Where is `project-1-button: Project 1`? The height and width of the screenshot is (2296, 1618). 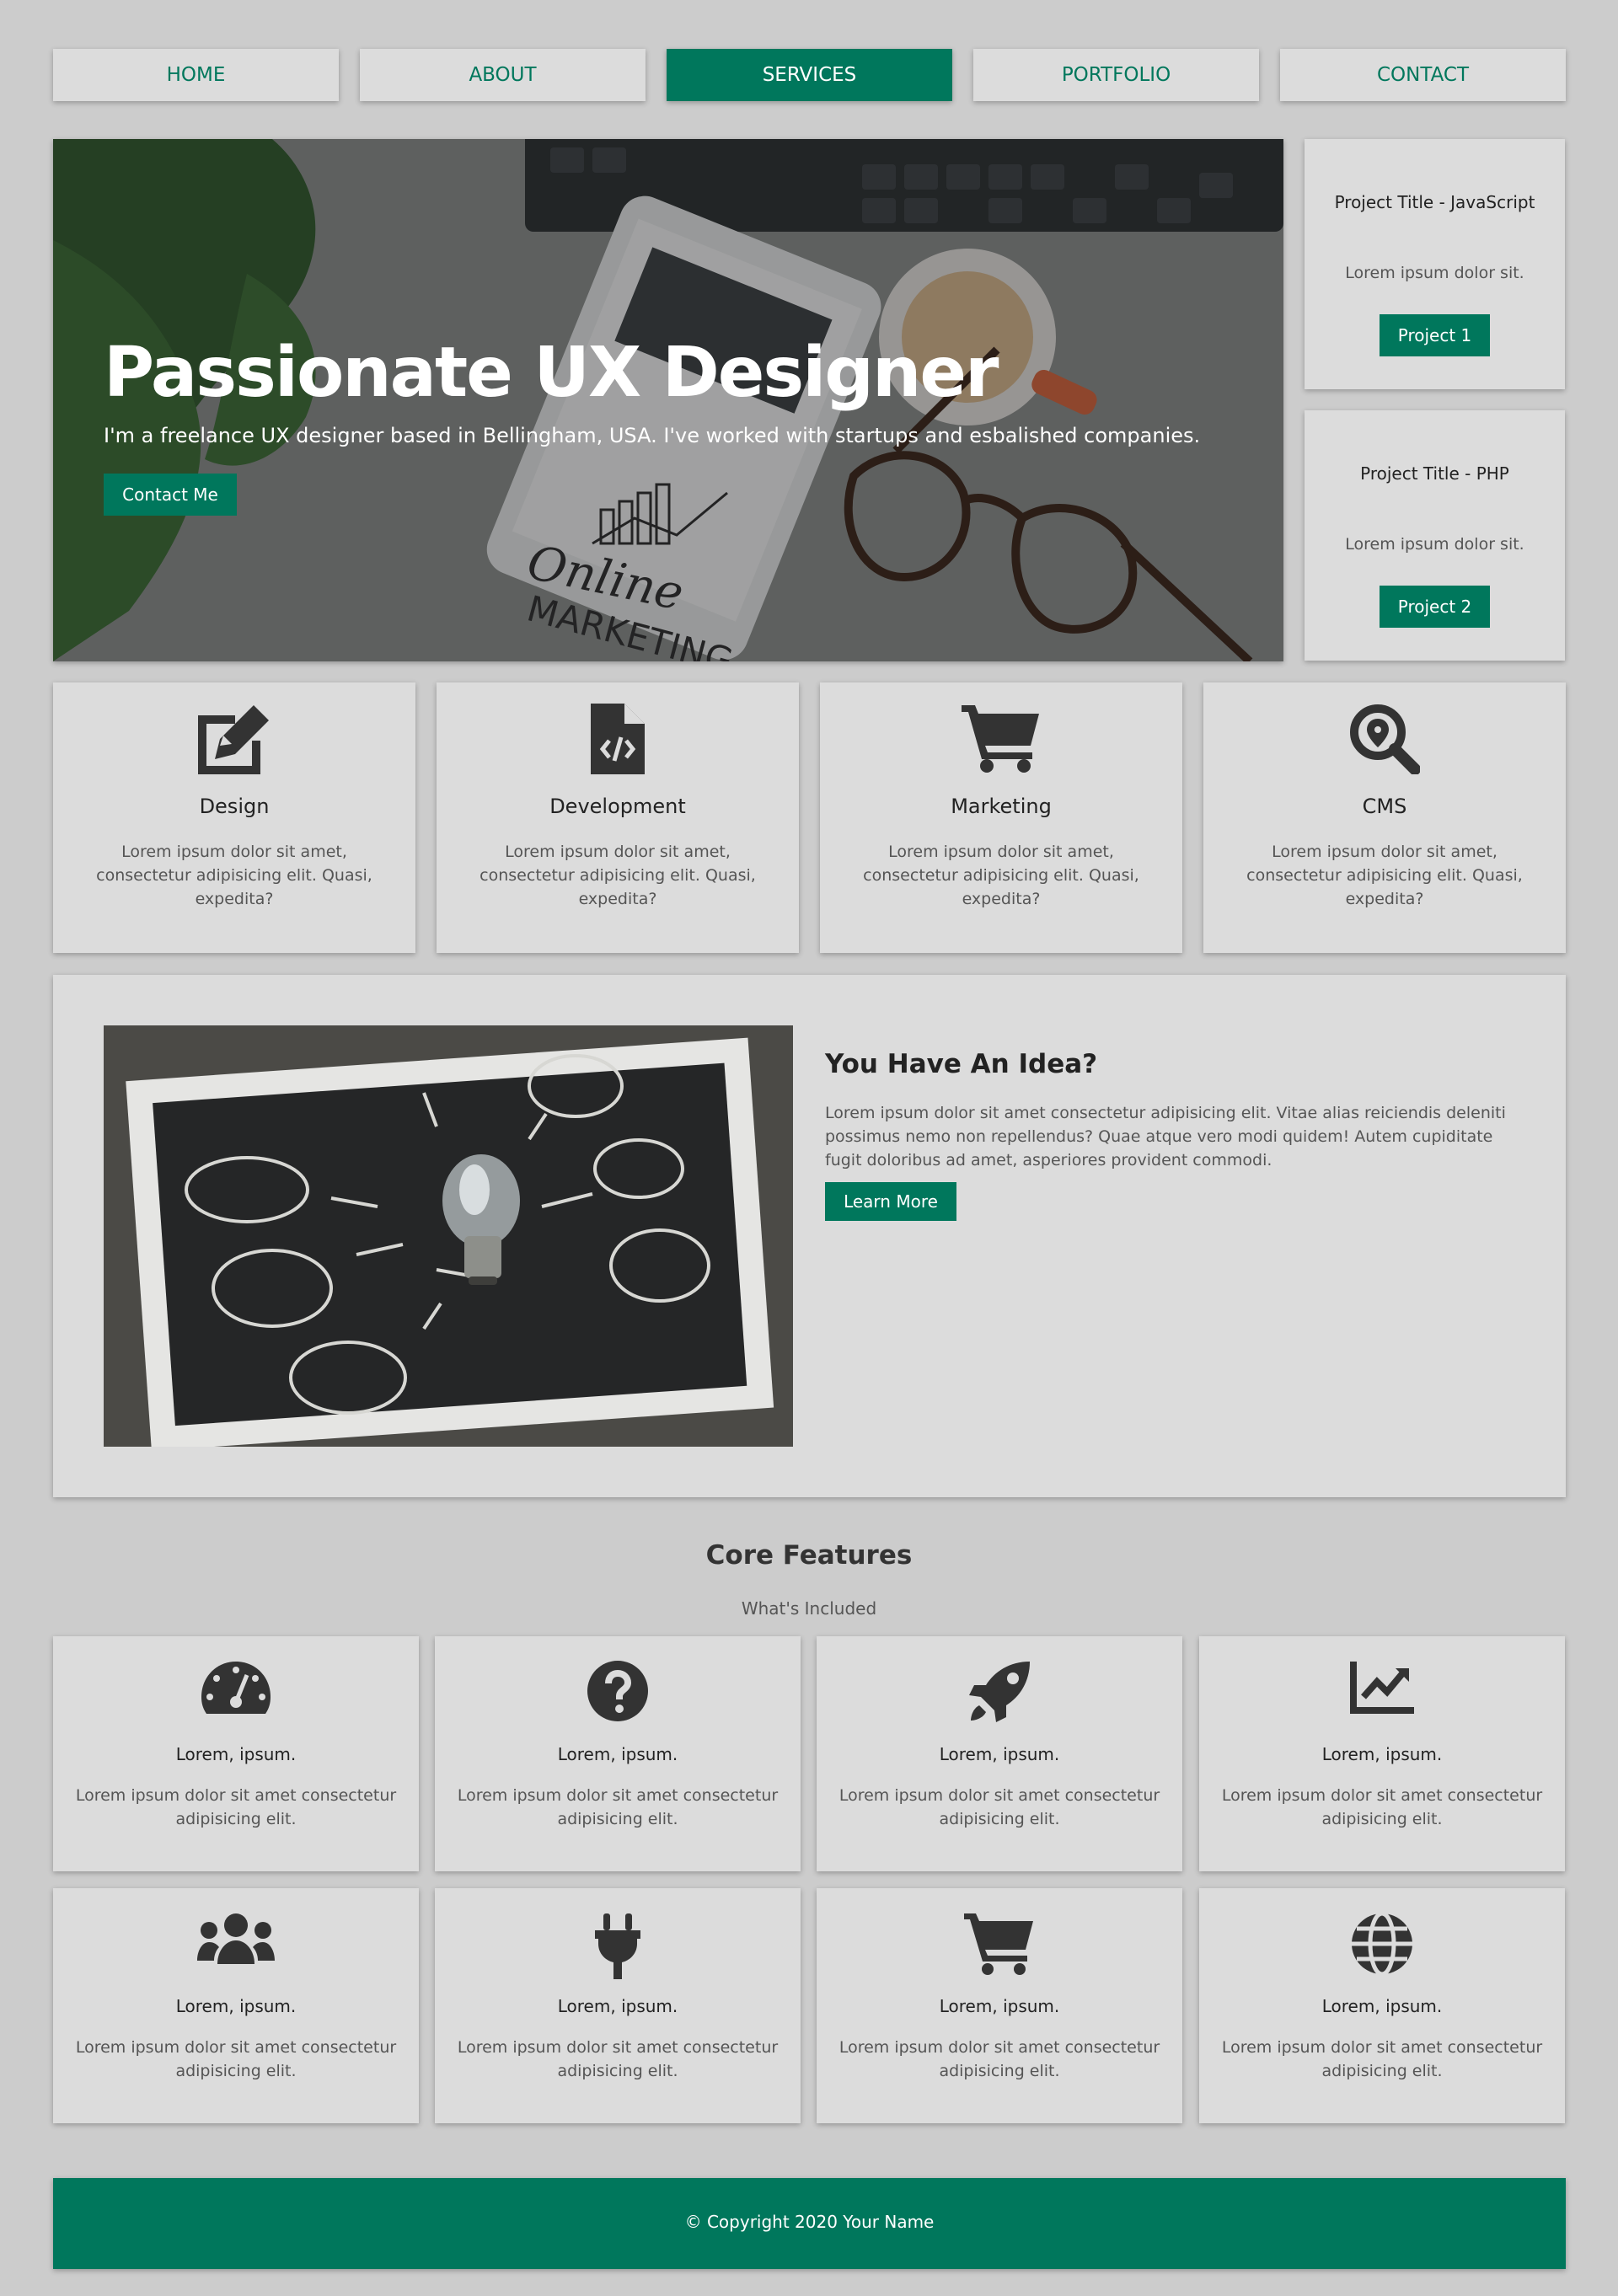
project-1-button: Project 1 is located at coordinates (1435, 335).